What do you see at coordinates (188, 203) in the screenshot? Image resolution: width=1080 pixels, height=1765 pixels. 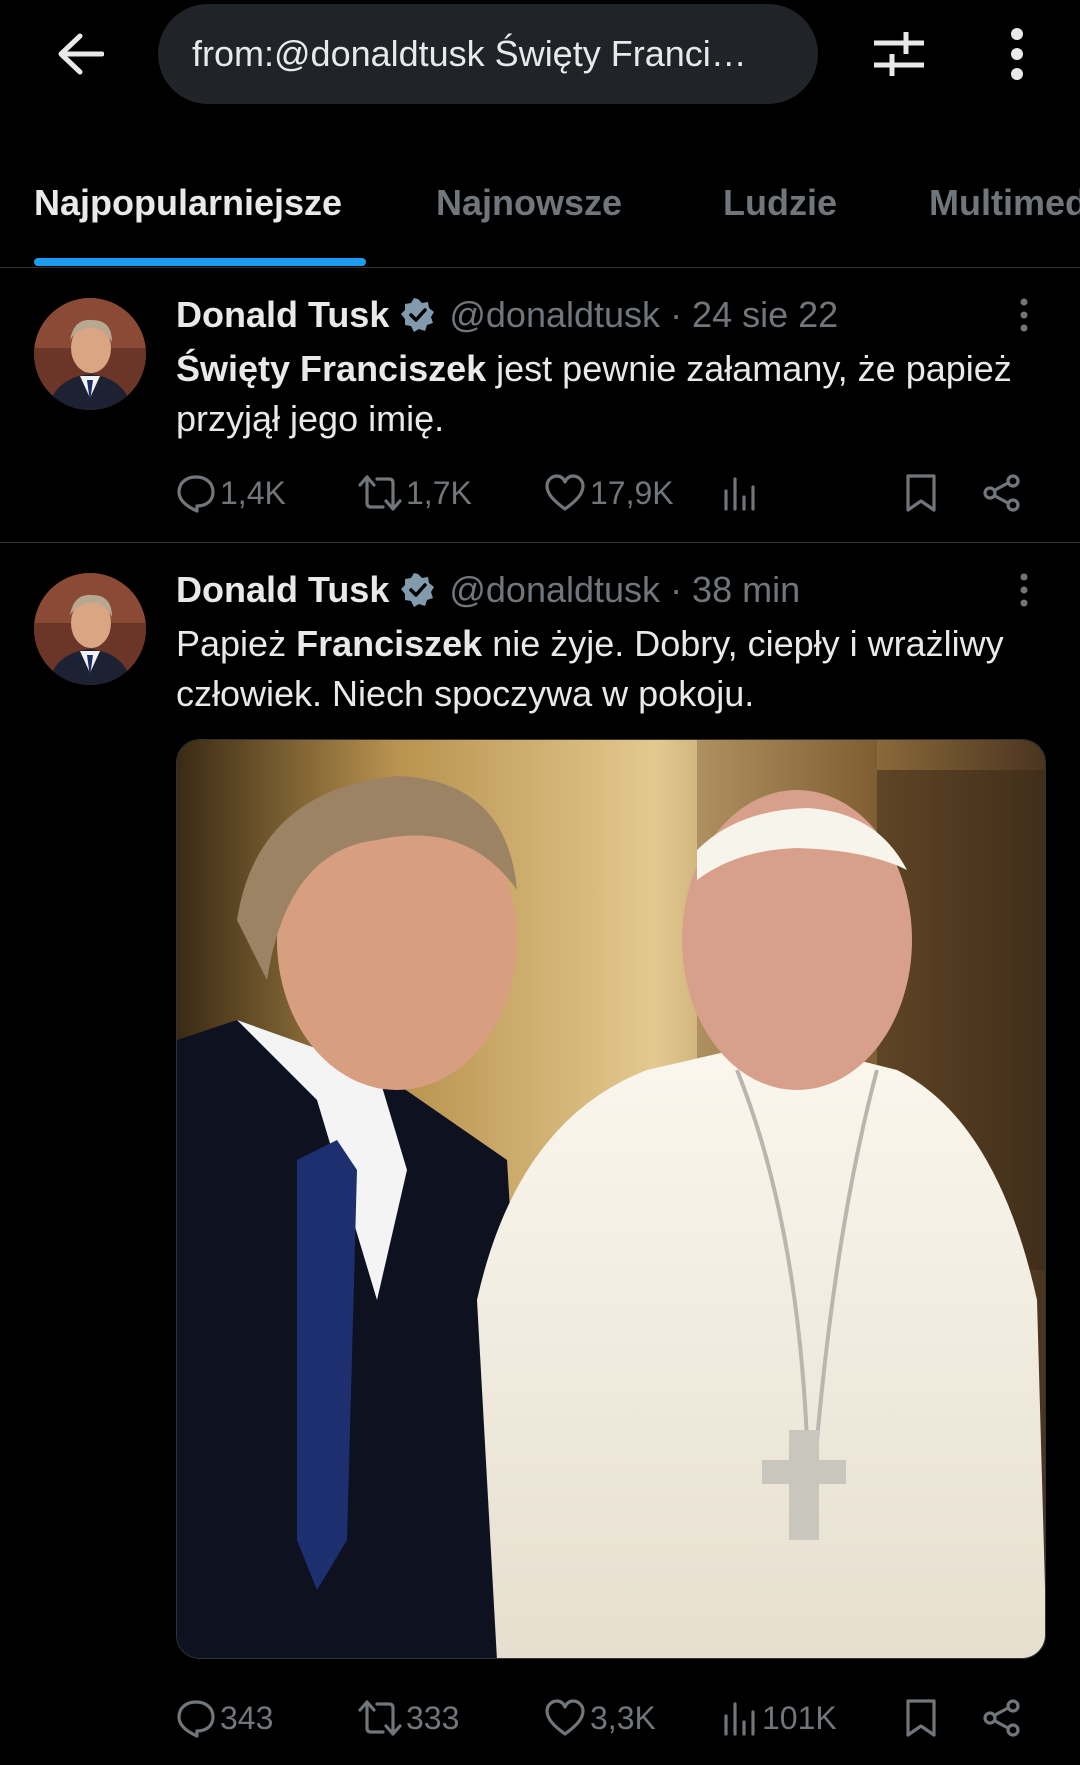 I see `tab-top: Najpopularniejsze` at bounding box center [188, 203].